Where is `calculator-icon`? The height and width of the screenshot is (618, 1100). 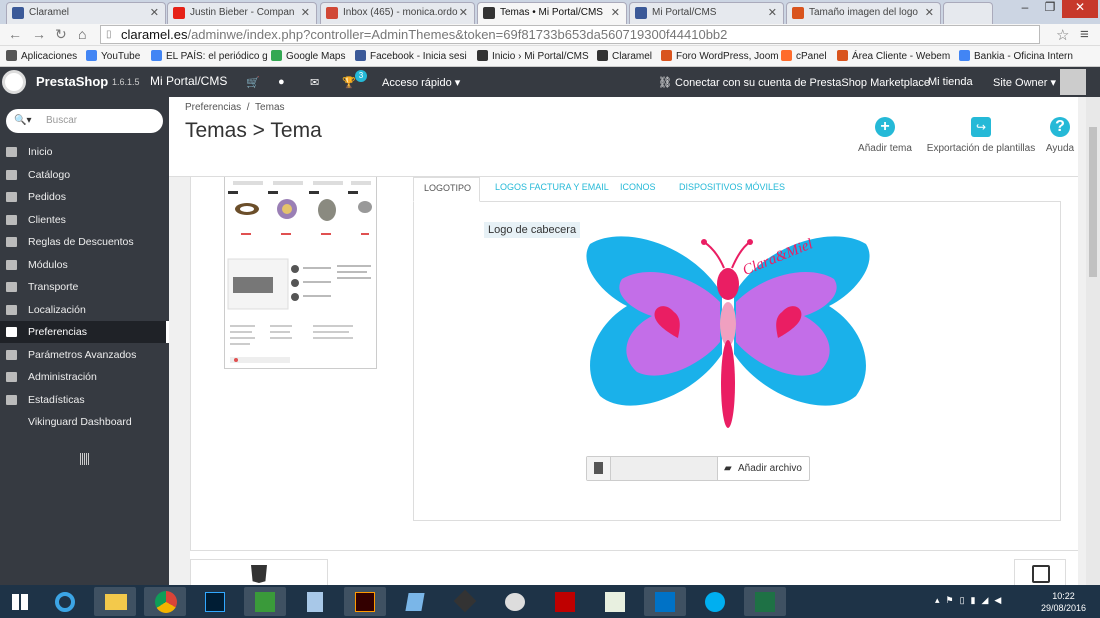
calculator-icon is located at coordinates (315, 601).